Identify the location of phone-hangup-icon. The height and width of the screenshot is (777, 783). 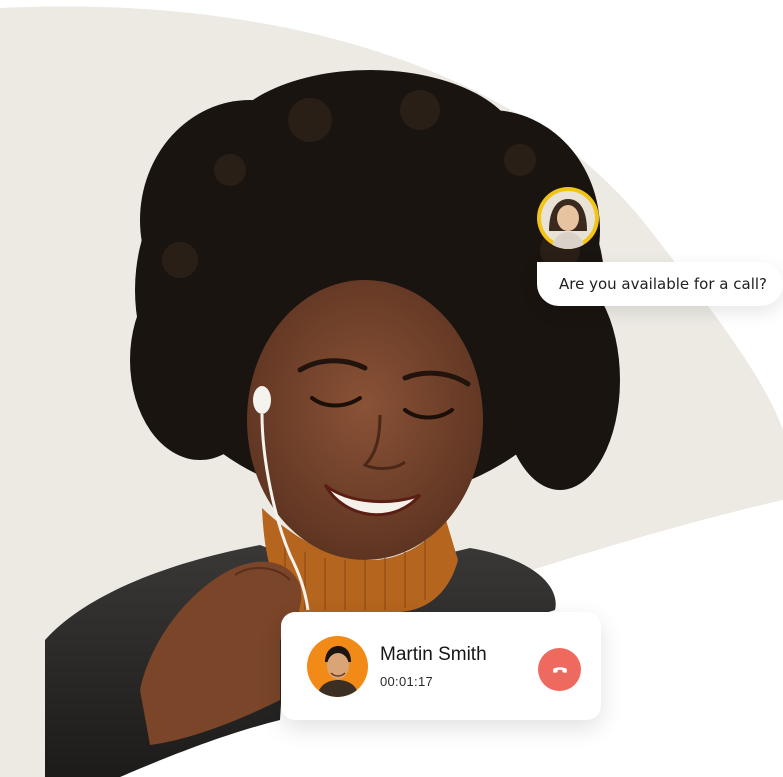
(559, 669).